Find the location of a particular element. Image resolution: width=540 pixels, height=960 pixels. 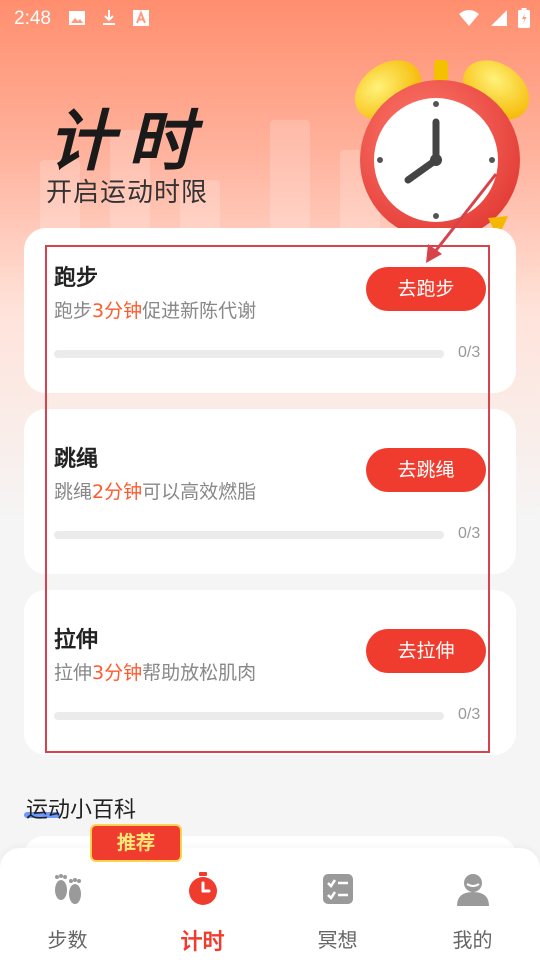

recommend-badge: 推荐 is located at coordinates (136, 843).